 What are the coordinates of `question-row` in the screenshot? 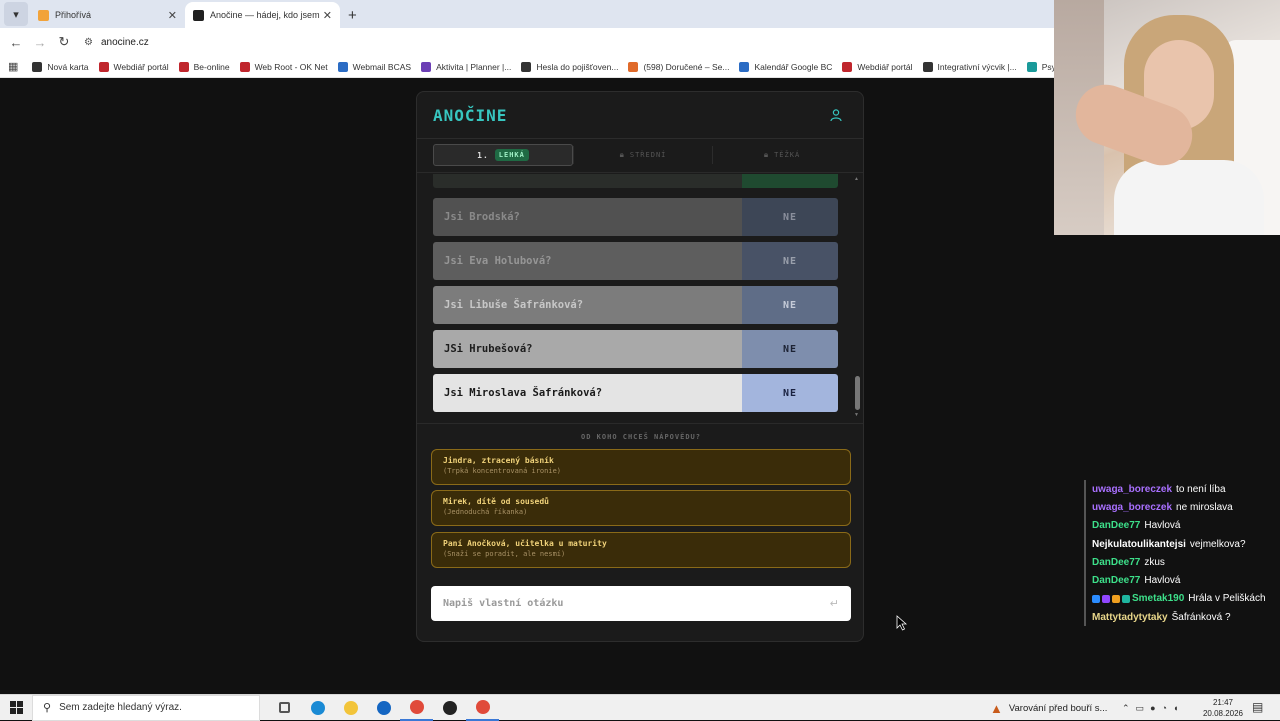 It's located at (635, 181).